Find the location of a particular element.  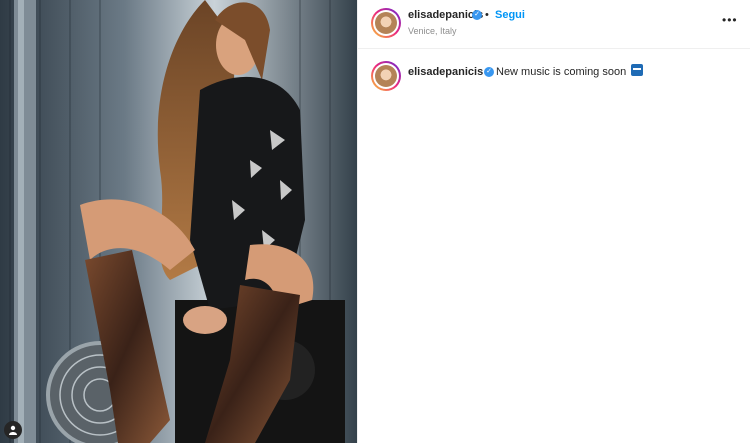

post-location: Venice, Italy is located at coordinates (432, 31).